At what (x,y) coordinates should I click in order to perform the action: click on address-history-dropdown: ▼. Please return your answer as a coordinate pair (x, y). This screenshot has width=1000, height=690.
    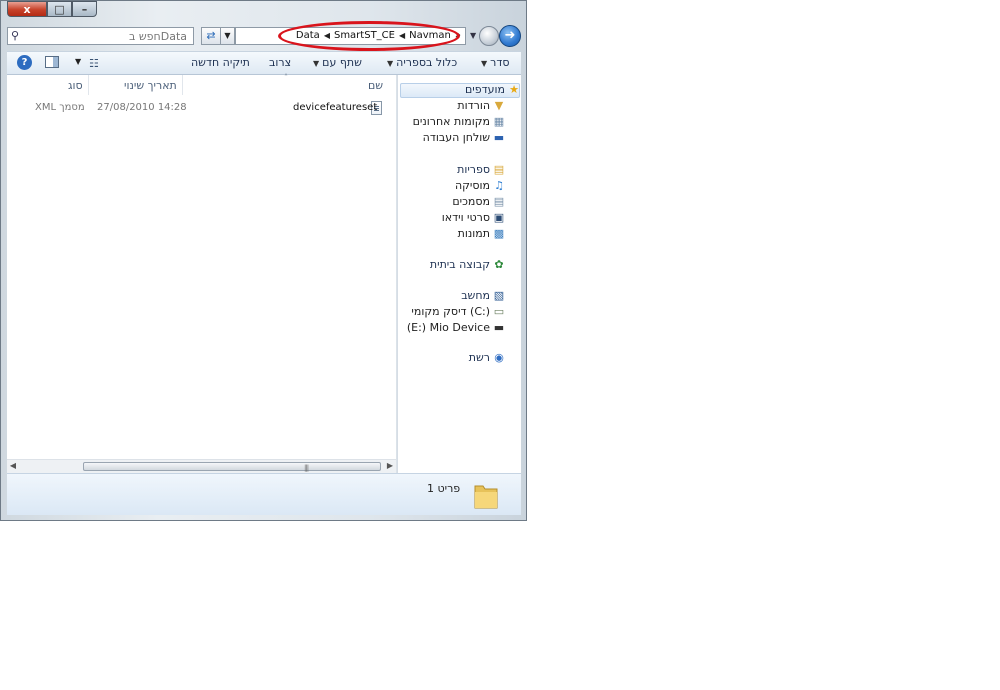
    Looking at the image, I should click on (228, 36).